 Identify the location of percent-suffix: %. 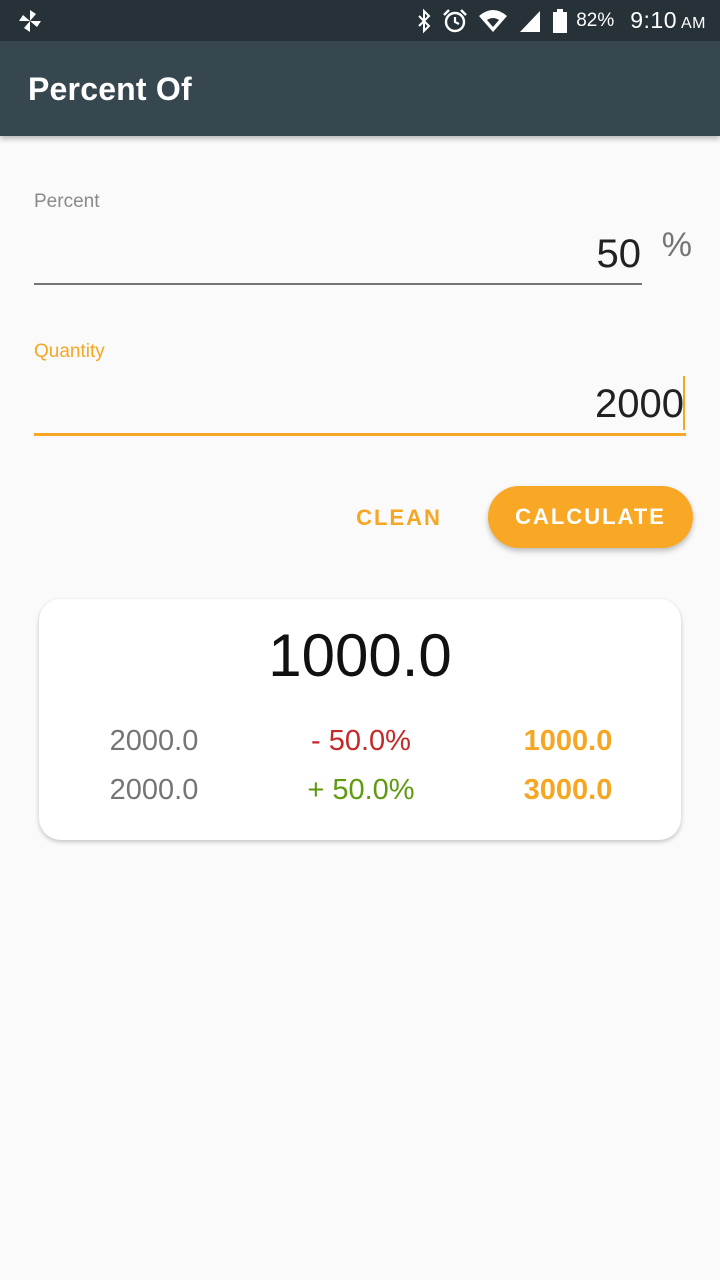
(676, 245).